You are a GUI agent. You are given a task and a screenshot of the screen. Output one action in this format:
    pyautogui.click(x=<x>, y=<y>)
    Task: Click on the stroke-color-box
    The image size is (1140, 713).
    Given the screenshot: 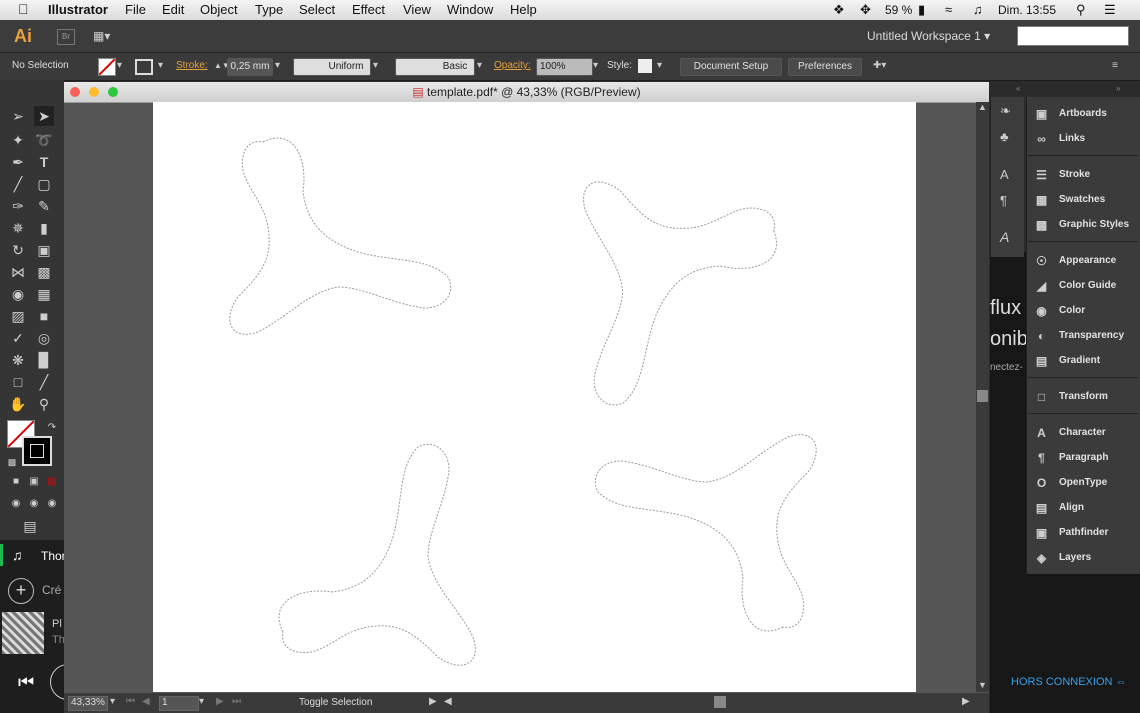 What is the action you would take?
    pyautogui.click(x=37, y=451)
    